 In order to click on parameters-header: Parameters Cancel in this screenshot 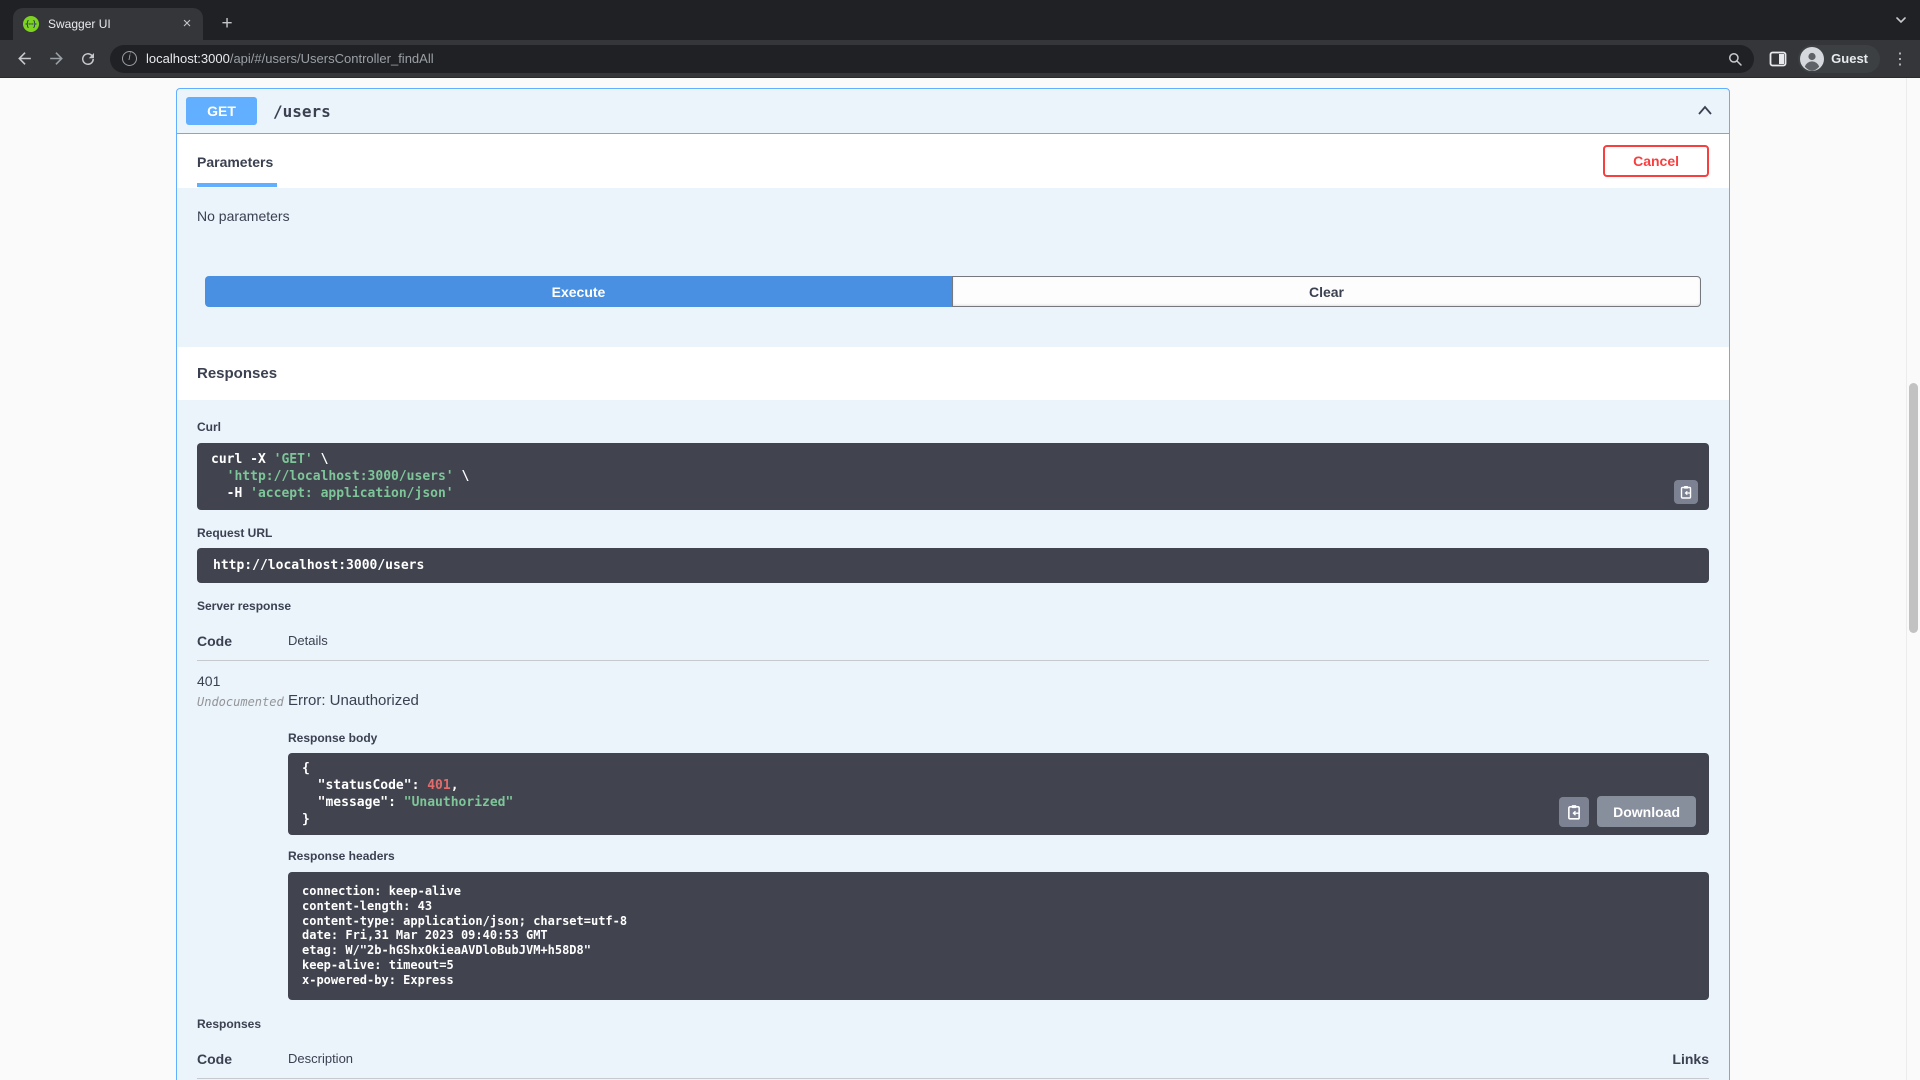, I will do `click(953, 161)`.